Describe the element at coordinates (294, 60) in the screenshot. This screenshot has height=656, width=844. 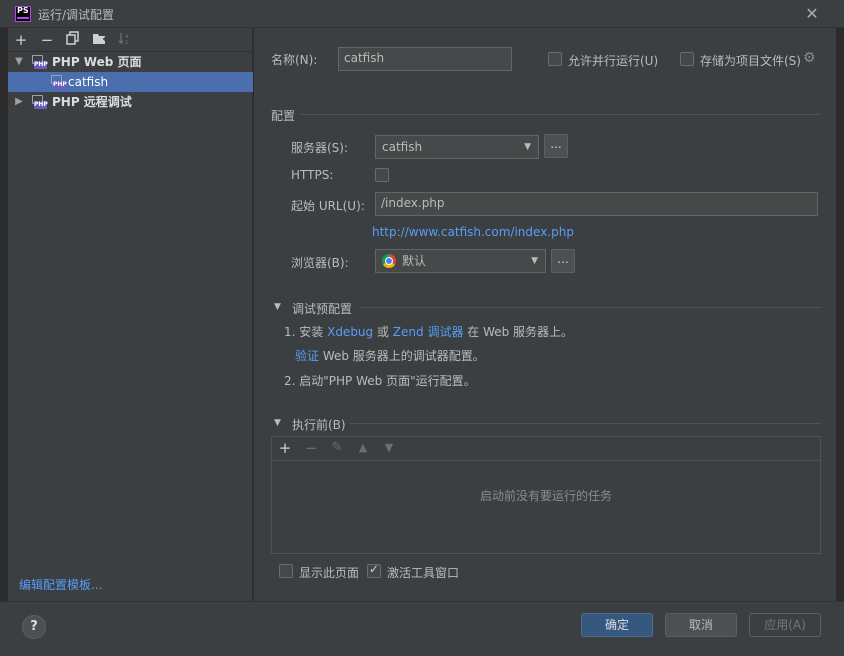
I see `name-label: 名称(N):` at that location.